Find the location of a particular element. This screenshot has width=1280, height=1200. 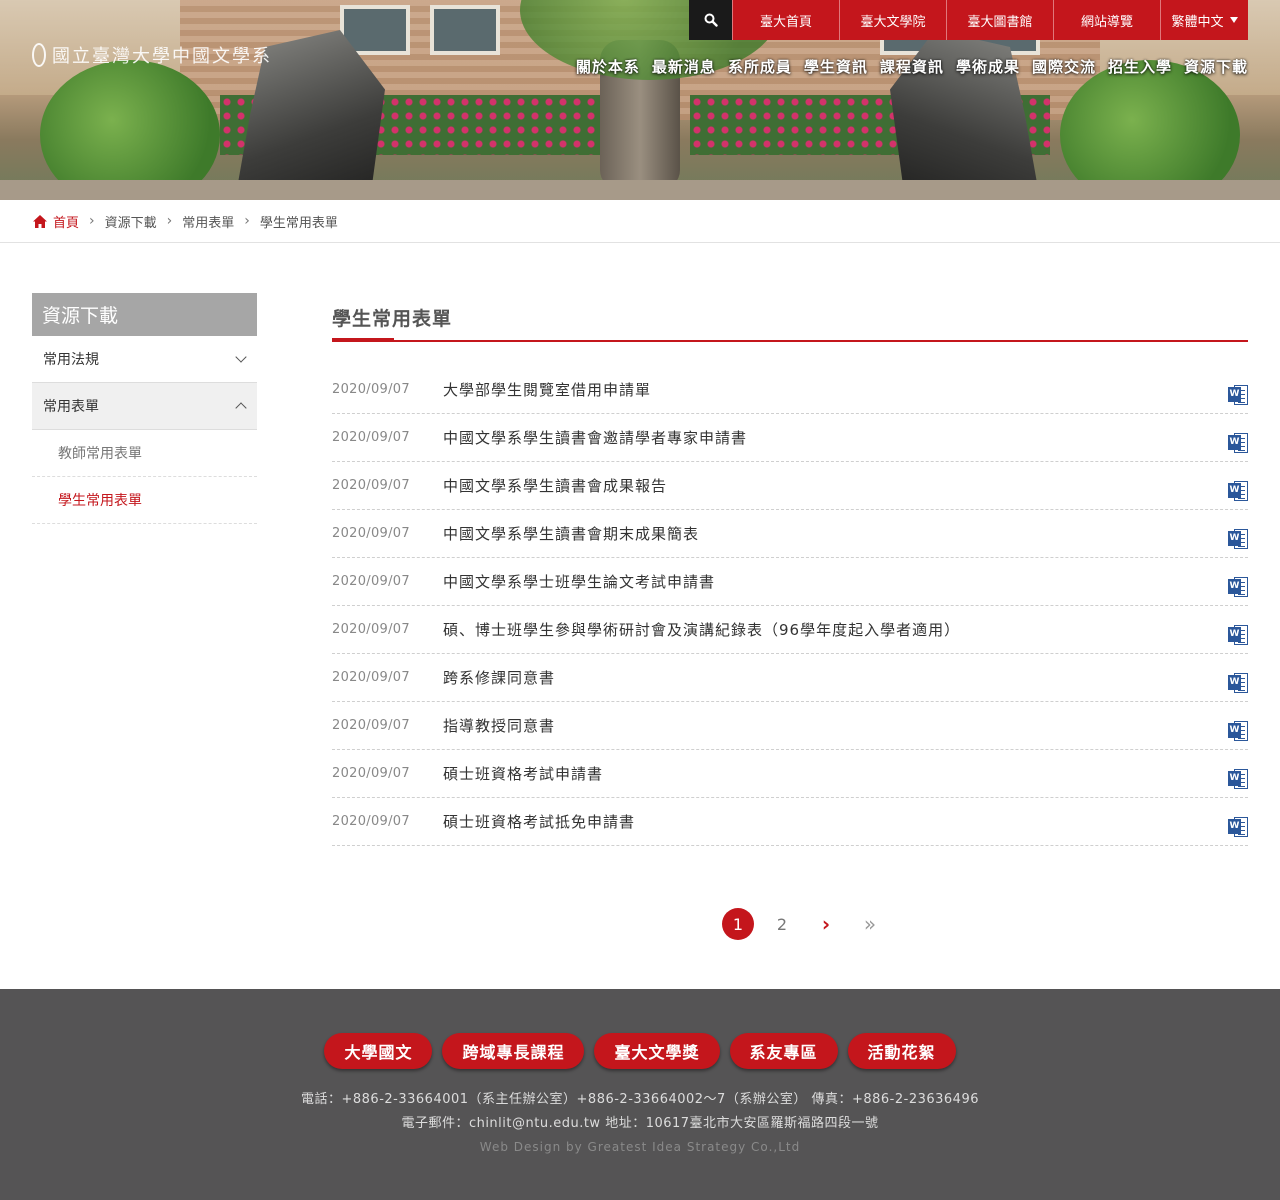

breadcrumb-downloads: 資源下載 is located at coordinates (131, 221).